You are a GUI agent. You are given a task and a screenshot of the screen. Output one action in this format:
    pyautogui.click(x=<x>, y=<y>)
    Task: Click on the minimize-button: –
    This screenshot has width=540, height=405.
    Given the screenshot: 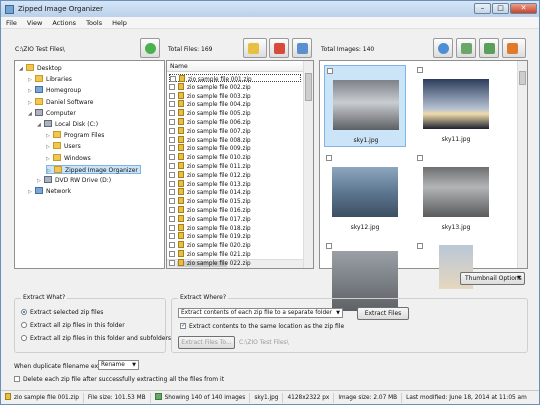 What is the action you would take?
    pyautogui.click(x=482, y=8)
    